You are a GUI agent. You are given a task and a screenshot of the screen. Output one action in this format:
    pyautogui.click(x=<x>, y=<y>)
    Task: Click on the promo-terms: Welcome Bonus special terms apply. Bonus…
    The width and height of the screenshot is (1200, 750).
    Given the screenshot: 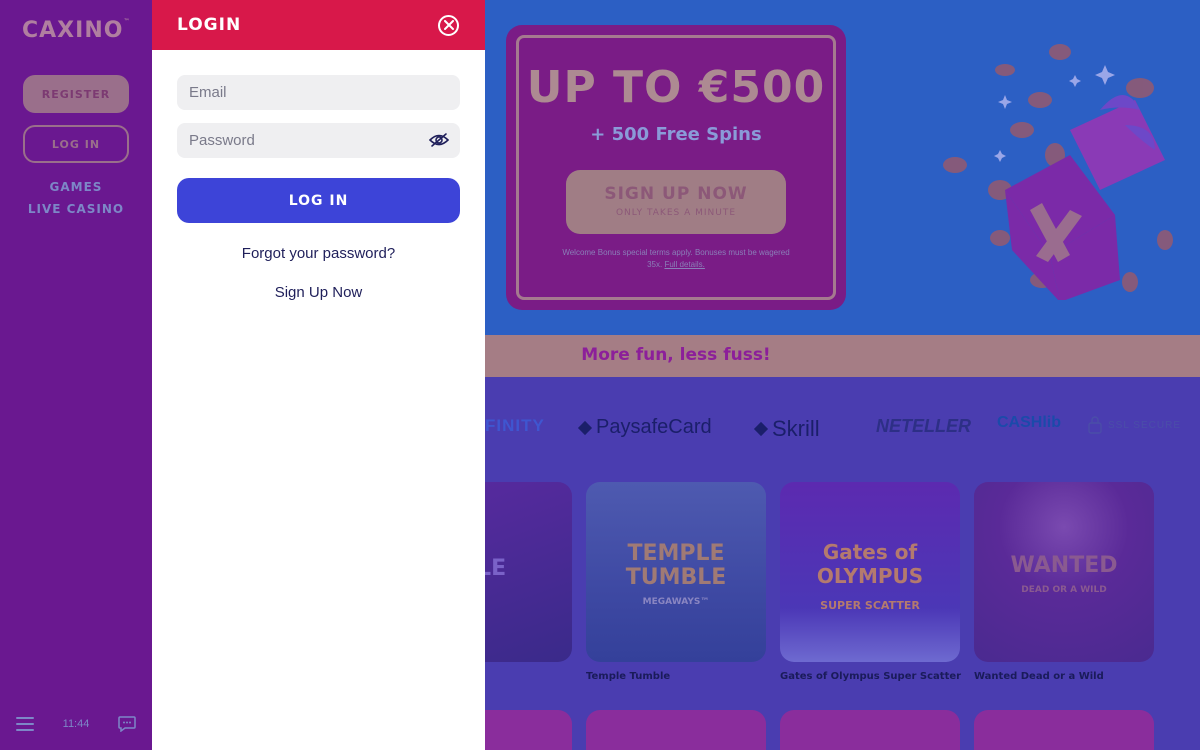 What is the action you would take?
    pyautogui.click(x=676, y=258)
    